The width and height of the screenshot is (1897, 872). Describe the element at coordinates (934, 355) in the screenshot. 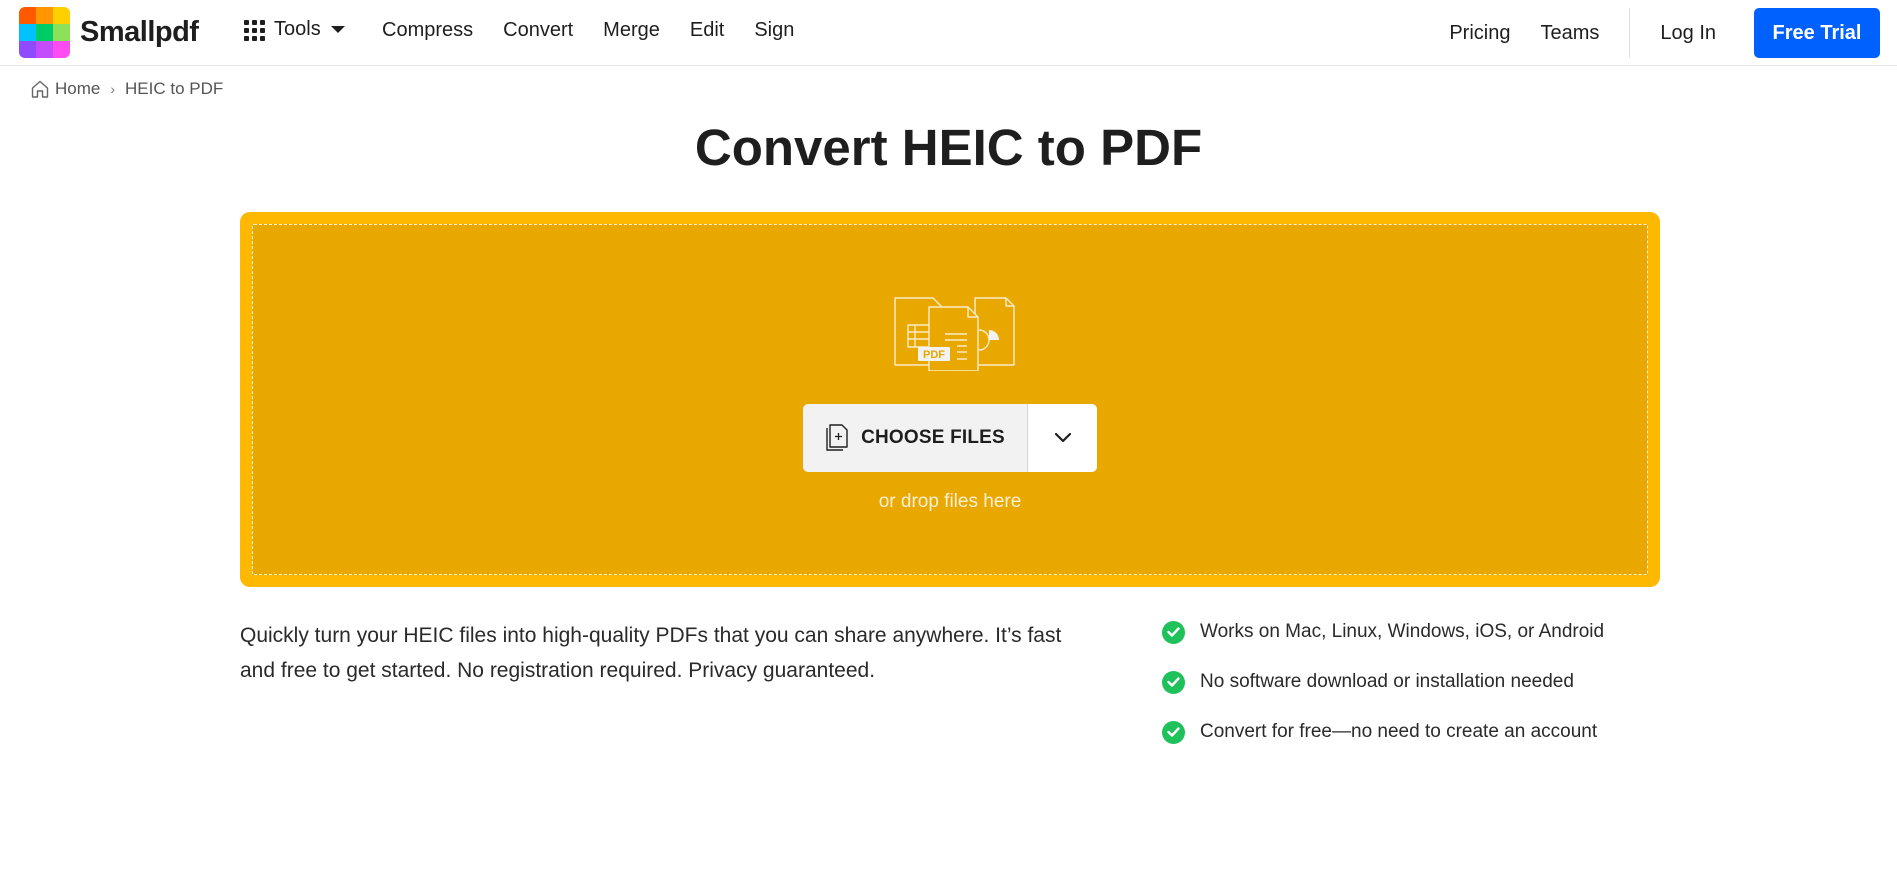

I see `pdf-badge: PDF` at that location.